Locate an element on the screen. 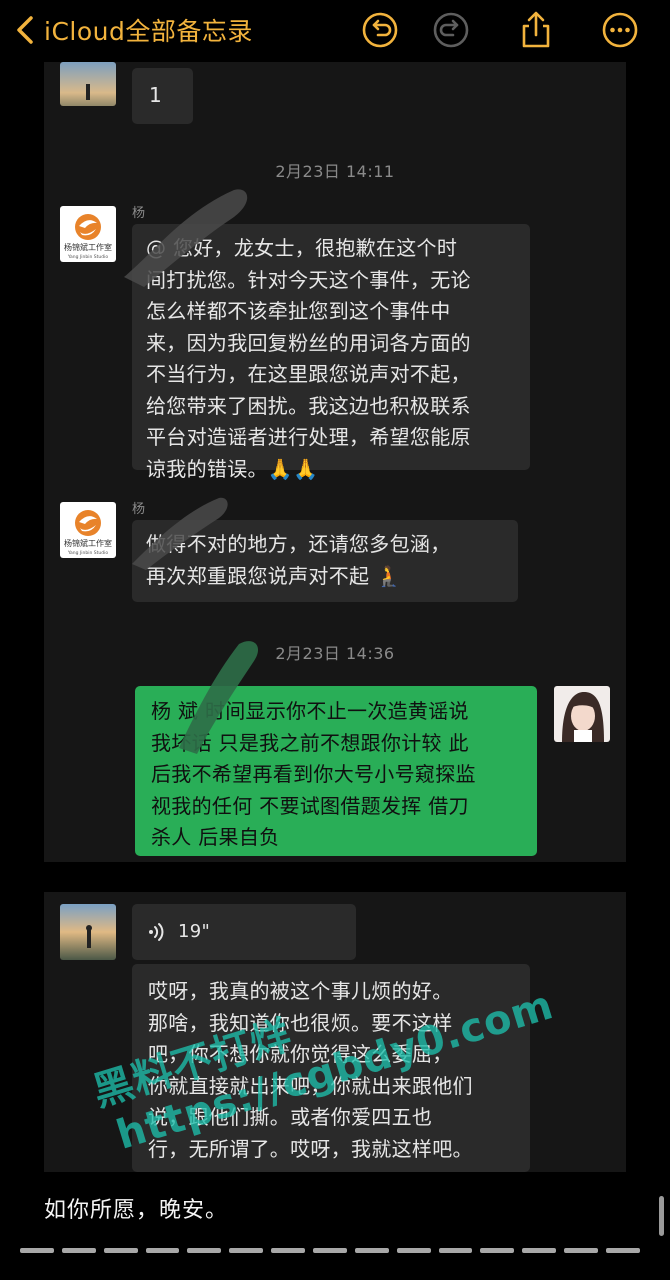 This screenshot has width=670, height=1280. message-line: 间打扰您。针对今天这个事件，无论 is located at coordinates (308, 279).